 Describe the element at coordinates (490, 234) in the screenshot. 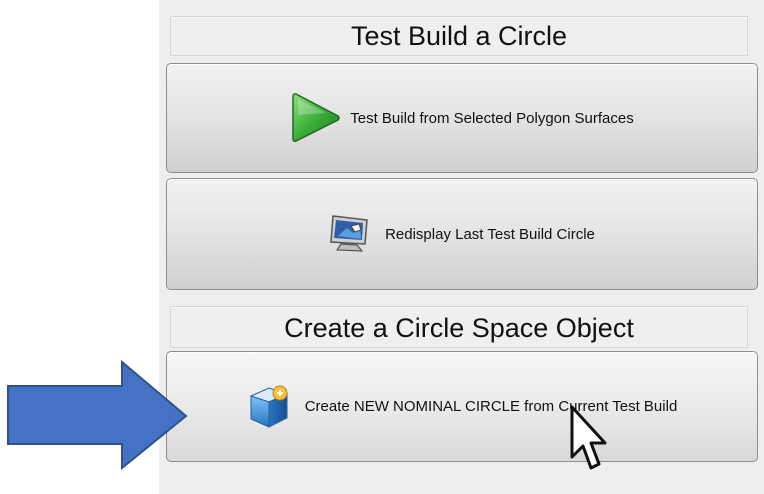

I see `redisplay-button-label: Redisplay Last Test Build Circle` at that location.